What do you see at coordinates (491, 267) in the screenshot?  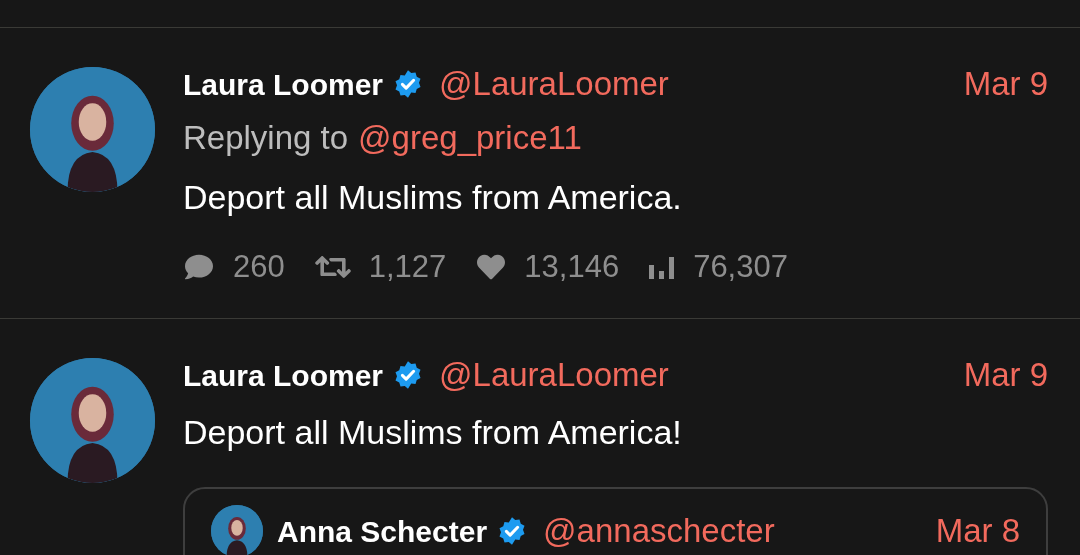 I see `heart-icon` at bounding box center [491, 267].